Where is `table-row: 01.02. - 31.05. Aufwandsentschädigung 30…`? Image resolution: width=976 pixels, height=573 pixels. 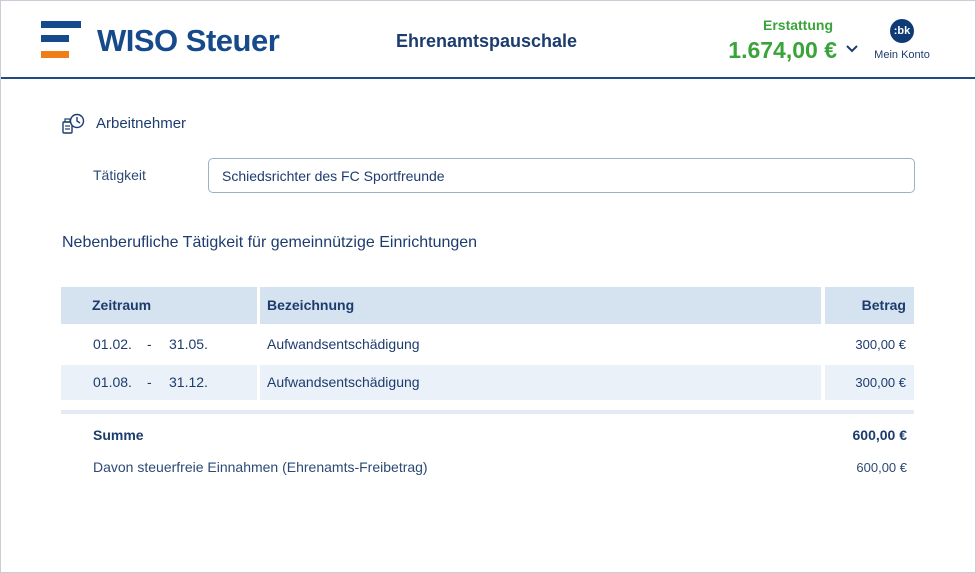 table-row: 01.02. - 31.05. Aufwandsentschädigung 30… is located at coordinates (487, 344).